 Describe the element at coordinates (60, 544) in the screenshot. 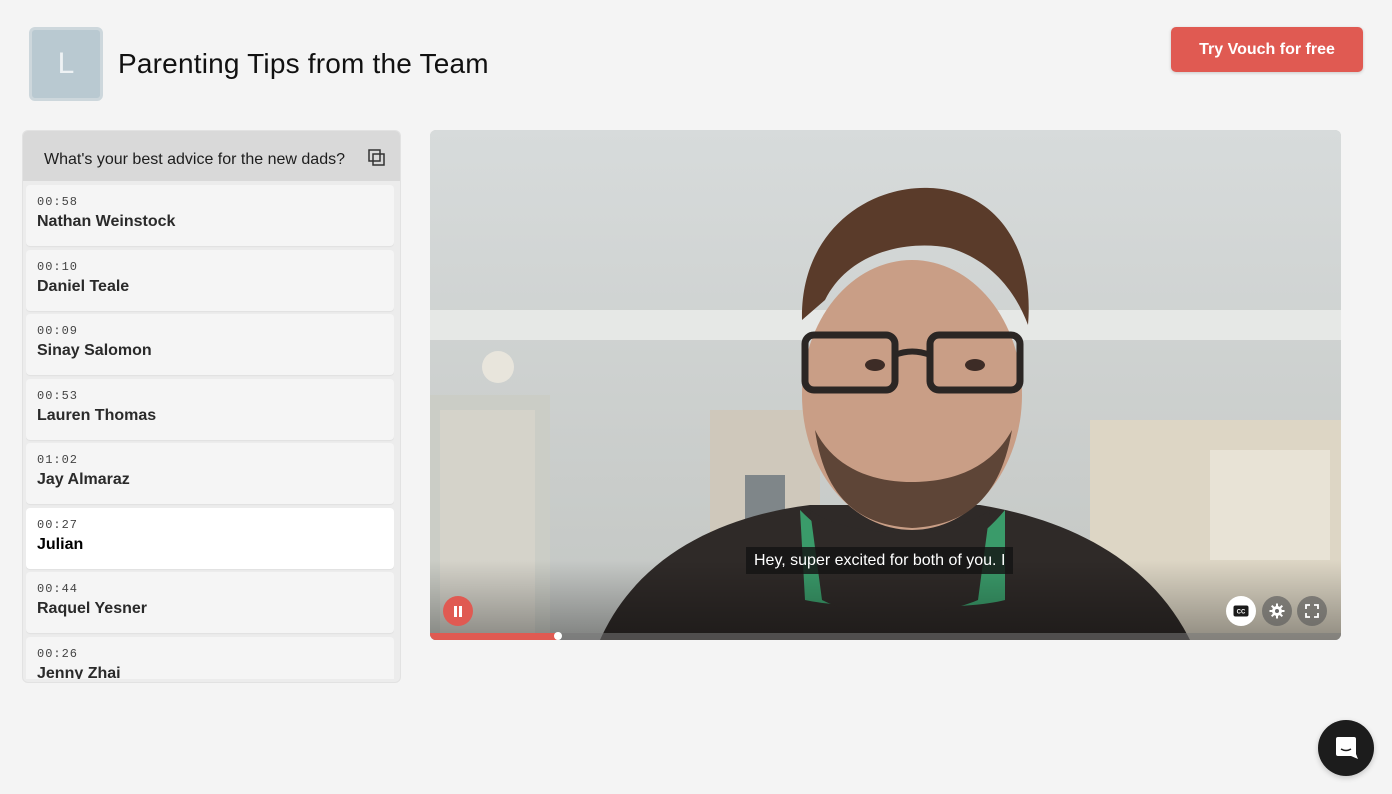

I see `item-name: Julian` at that location.